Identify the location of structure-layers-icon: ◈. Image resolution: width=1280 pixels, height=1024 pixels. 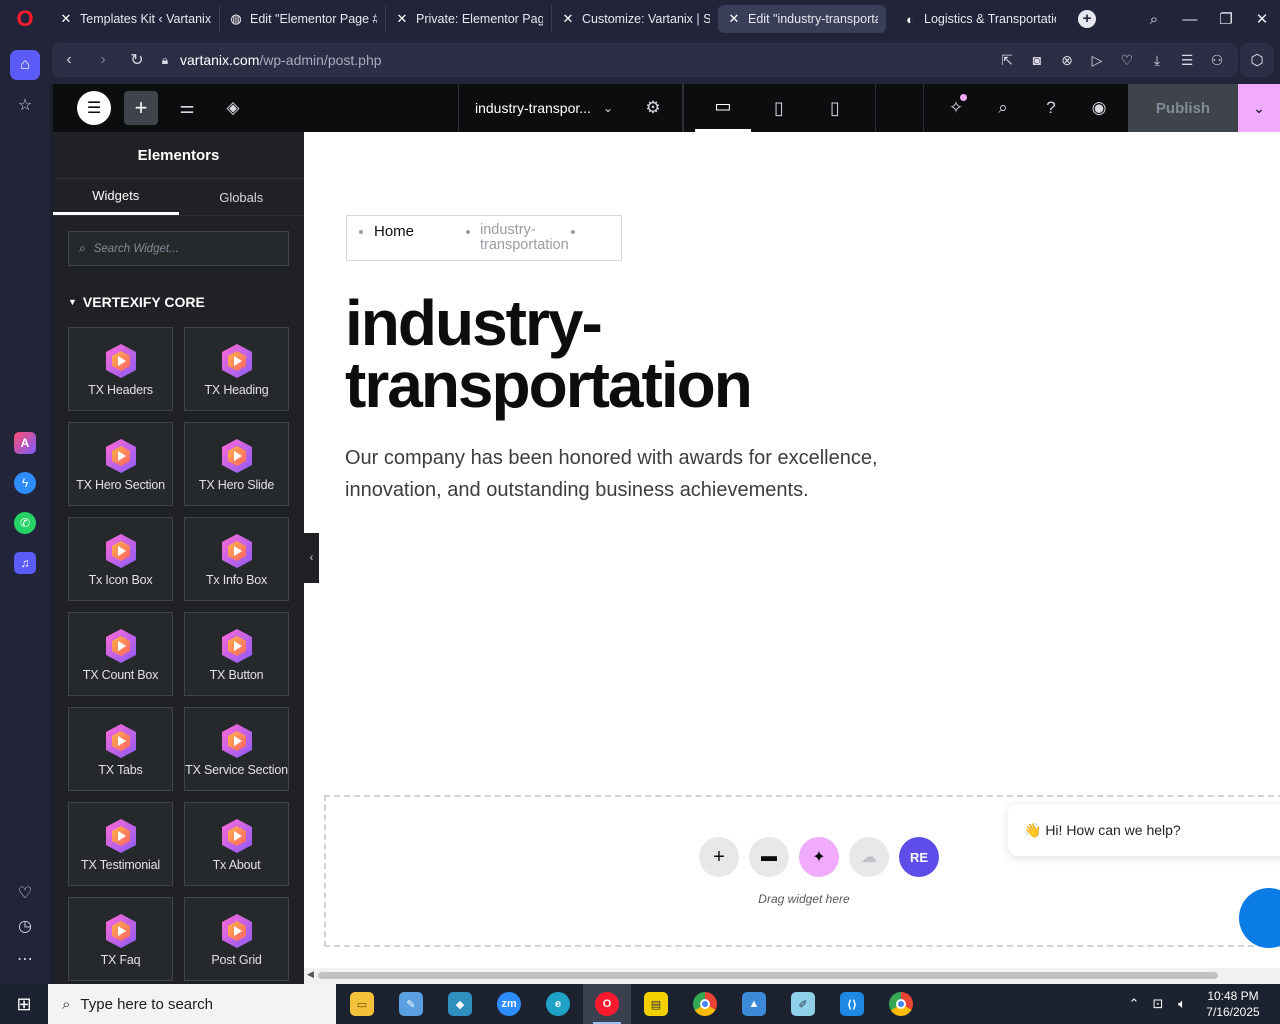
(233, 108).